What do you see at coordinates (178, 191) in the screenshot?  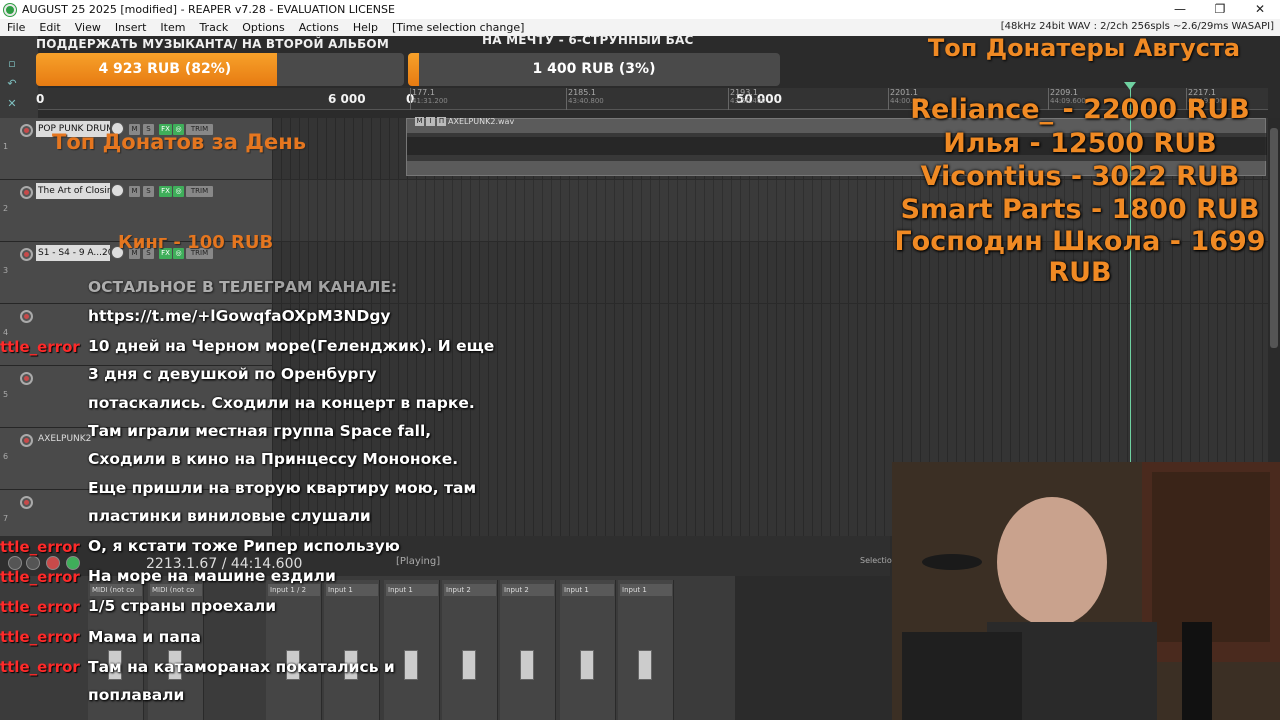 I see `io-button: ◎` at bounding box center [178, 191].